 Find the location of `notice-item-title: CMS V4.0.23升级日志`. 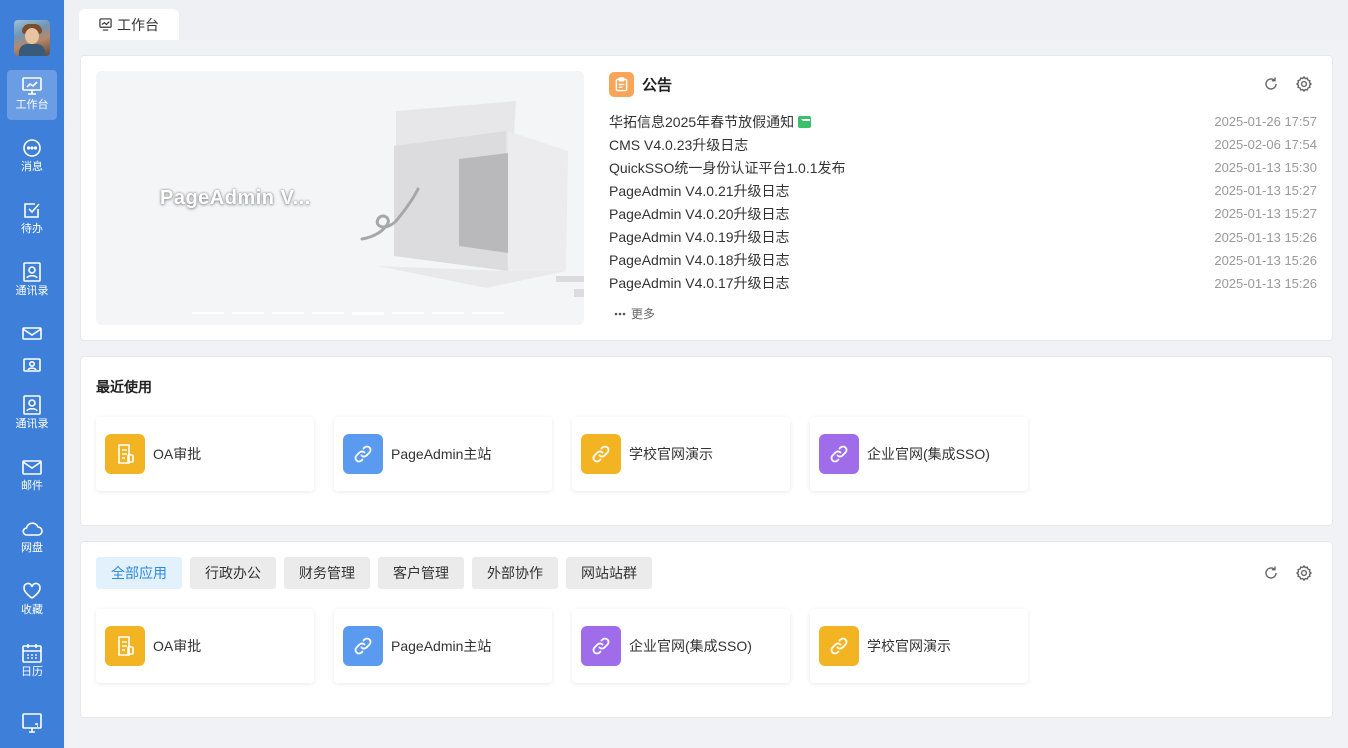

notice-item-title: CMS V4.0.23升级日志 is located at coordinates (679, 144).